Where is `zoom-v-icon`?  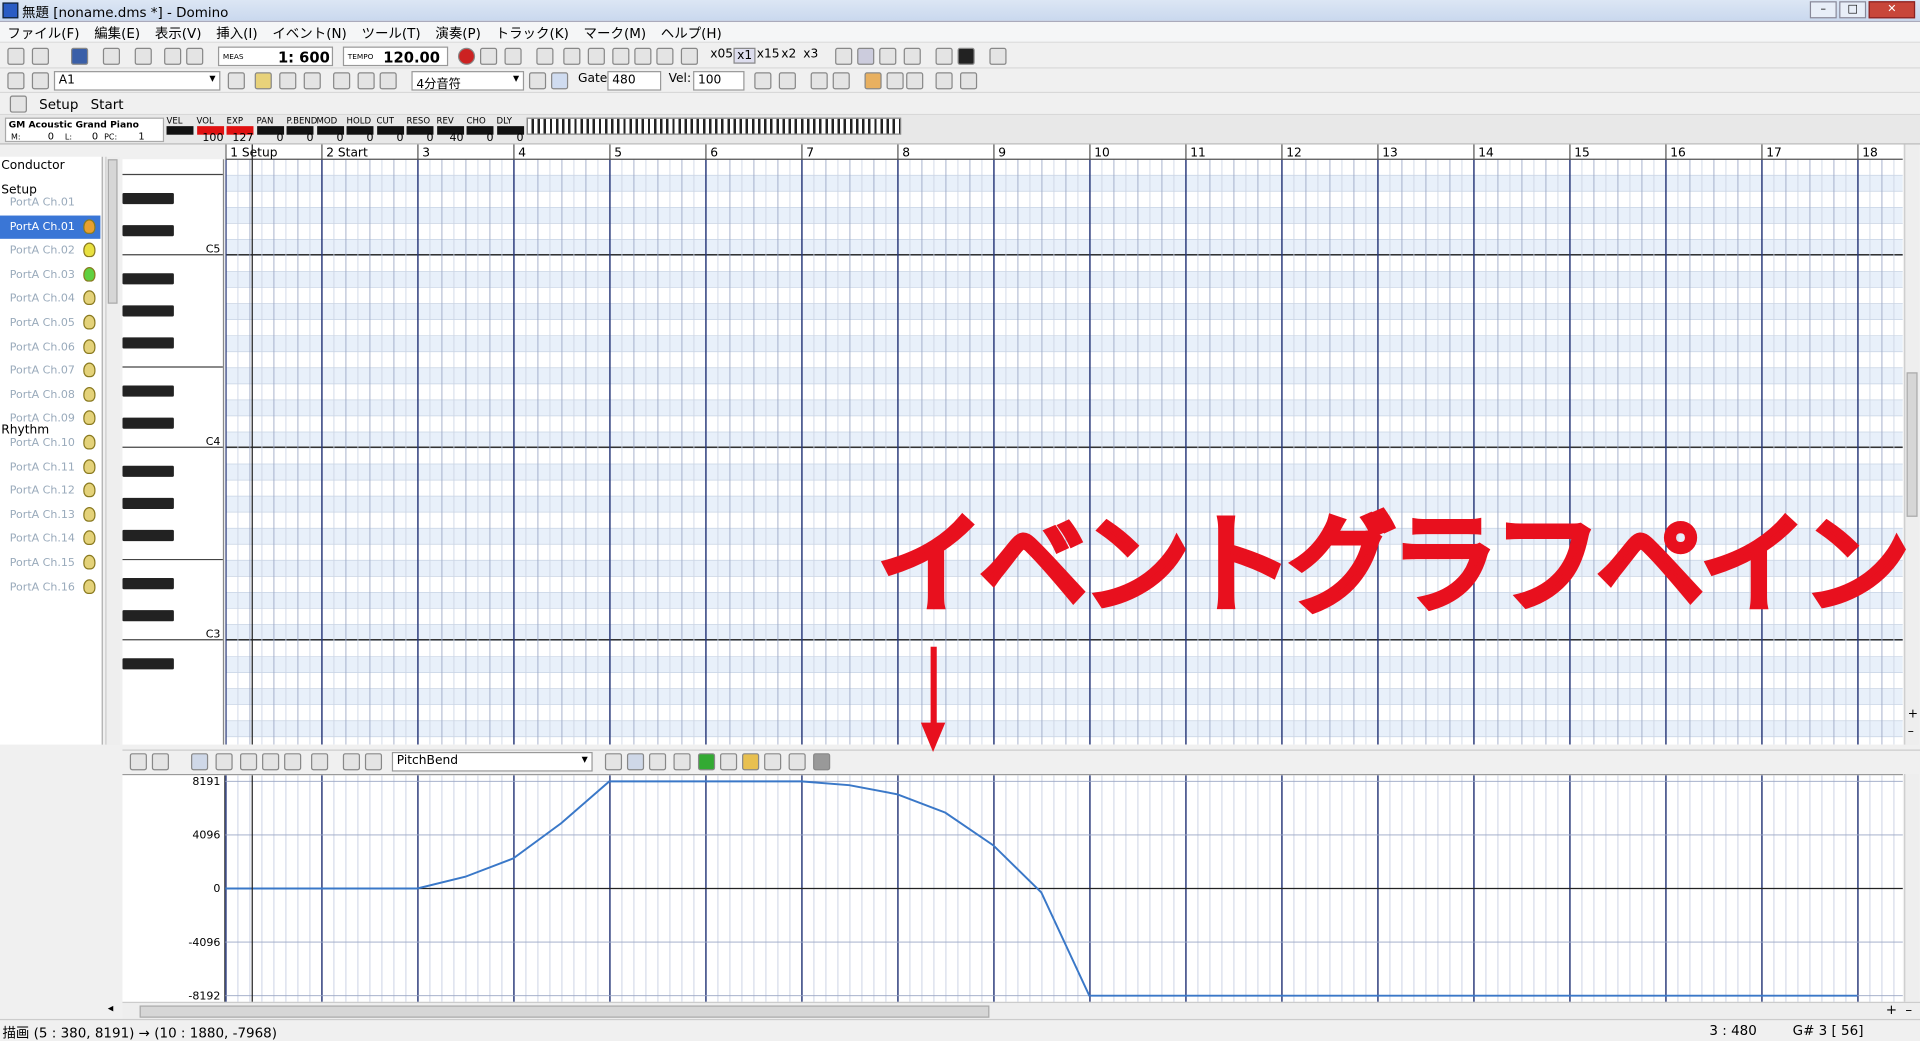
zoom-v-icon is located at coordinates (841, 81).